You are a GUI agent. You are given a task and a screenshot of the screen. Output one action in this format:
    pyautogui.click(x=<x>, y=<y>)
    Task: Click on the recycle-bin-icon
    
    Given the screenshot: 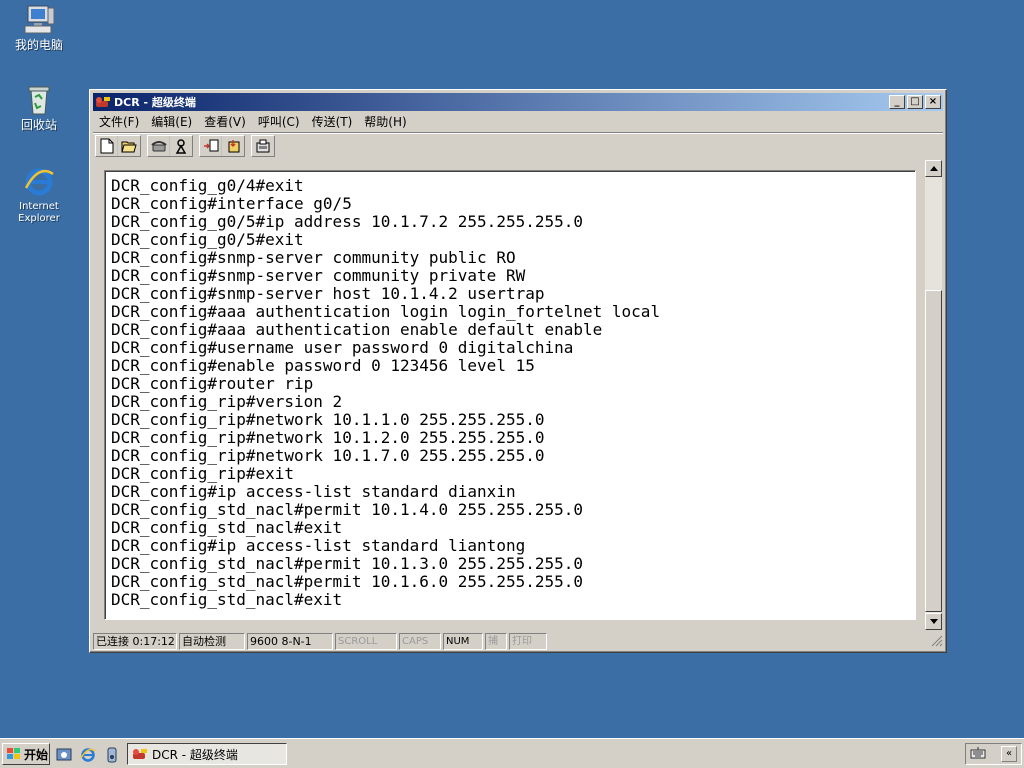 What is the action you would take?
    pyautogui.click(x=39, y=100)
    